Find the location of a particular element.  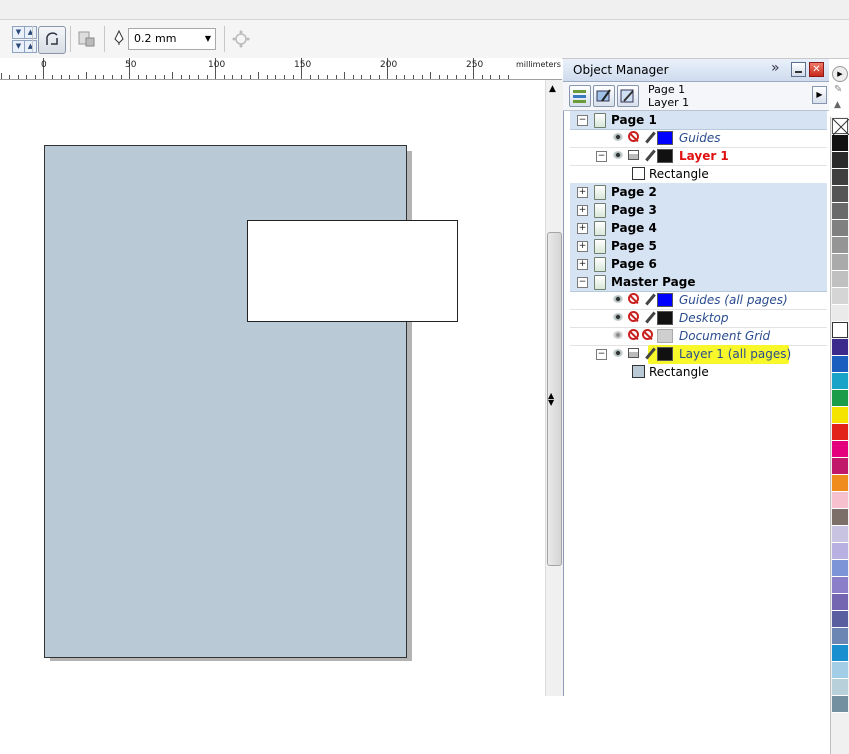

tree-object-master-rectangle: Rectangle is located at coordinates (698, 372).